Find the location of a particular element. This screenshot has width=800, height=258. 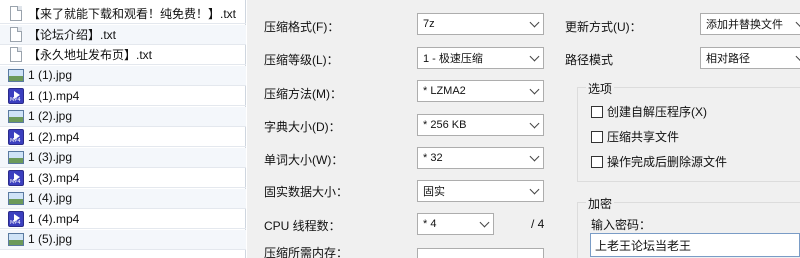

dict-select: * 256 KB is located at coordinates (480, 125).